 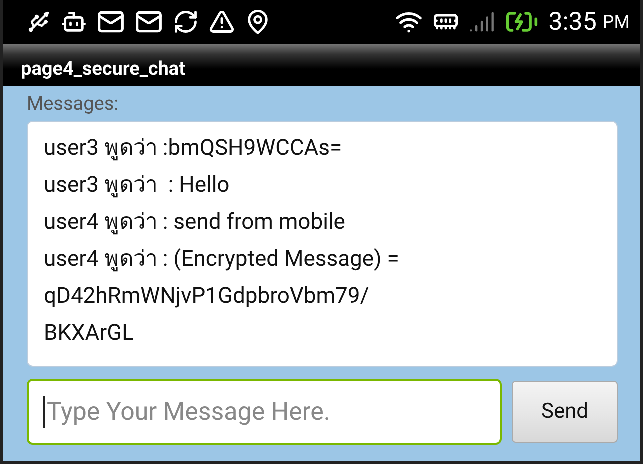 What do you see at coordinates (73, 103) in the screenshot?
I see `messages-label: Messages:` at bounding box center [73, 103].